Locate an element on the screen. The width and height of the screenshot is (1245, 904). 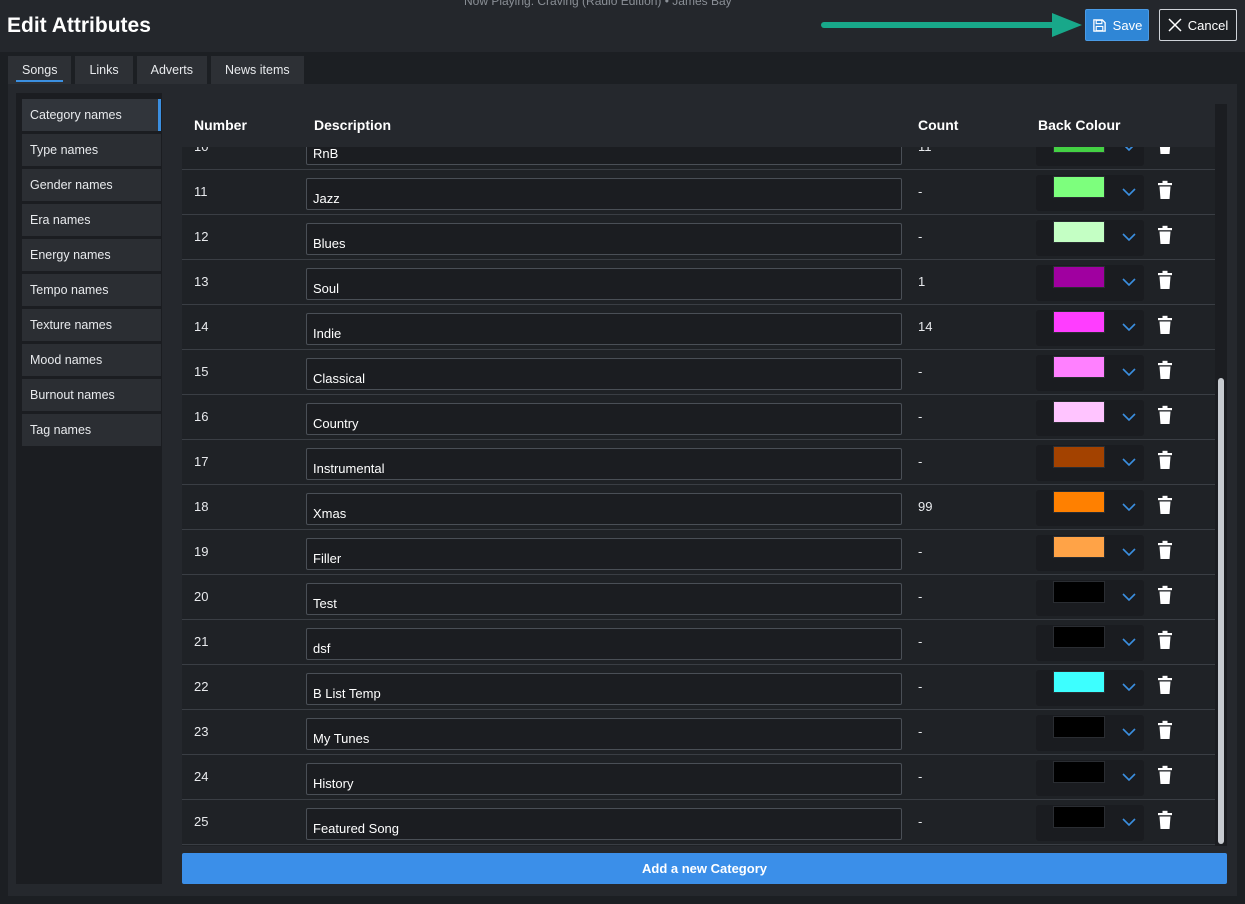
row-count: 99 is located at coordinates (925, 506).